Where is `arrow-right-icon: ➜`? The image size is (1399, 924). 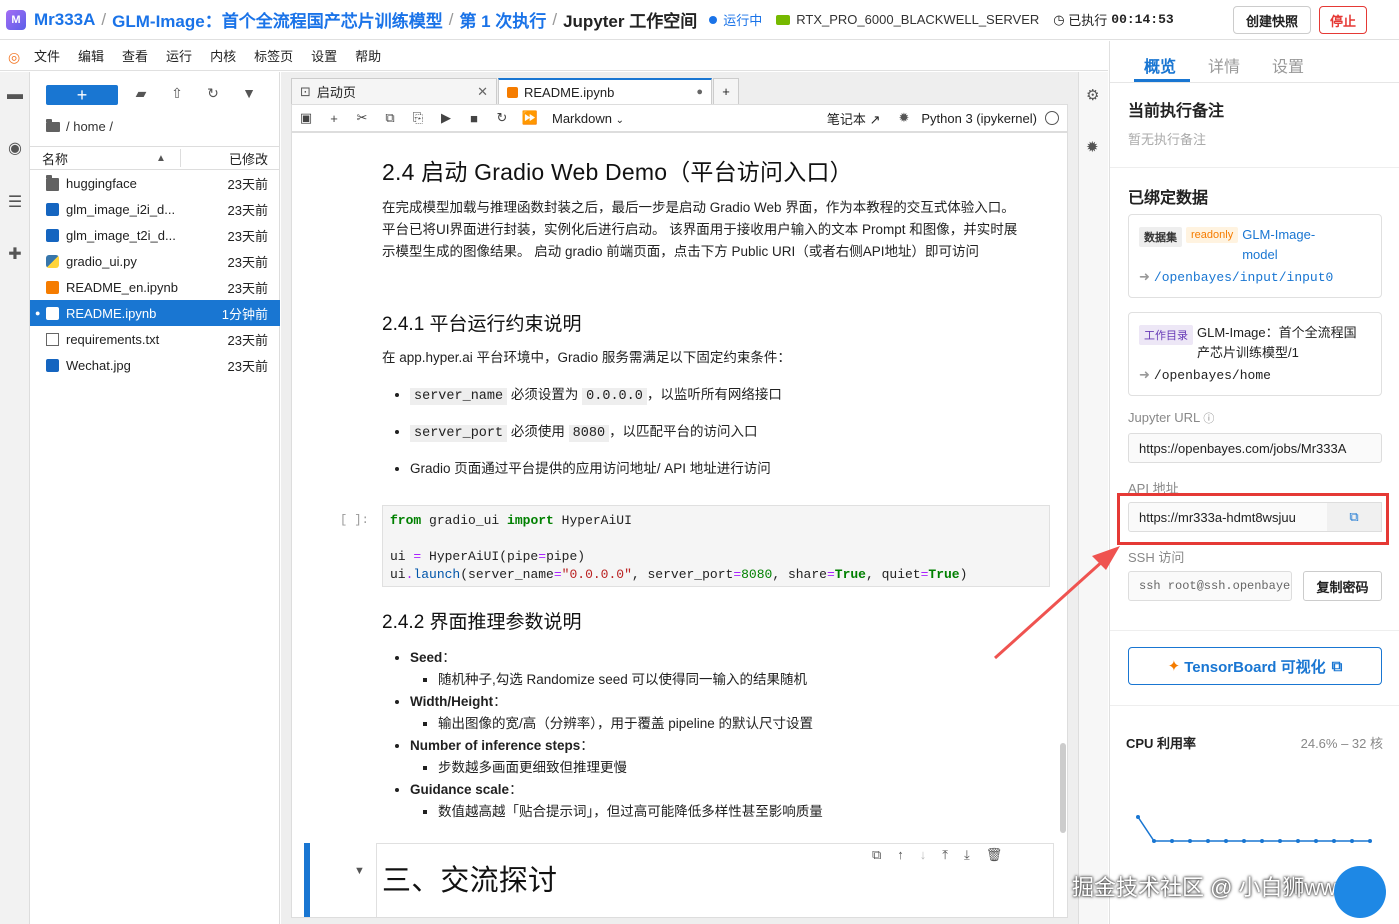 arrow-right-icon: ➜ is located at coordinates (1144, 276).